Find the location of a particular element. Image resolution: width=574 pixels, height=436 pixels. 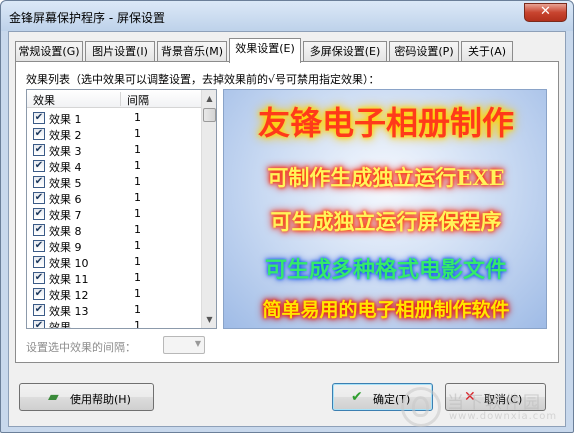

list-item: ✔ 效果 2 1 is located at coordinates (114, 134).